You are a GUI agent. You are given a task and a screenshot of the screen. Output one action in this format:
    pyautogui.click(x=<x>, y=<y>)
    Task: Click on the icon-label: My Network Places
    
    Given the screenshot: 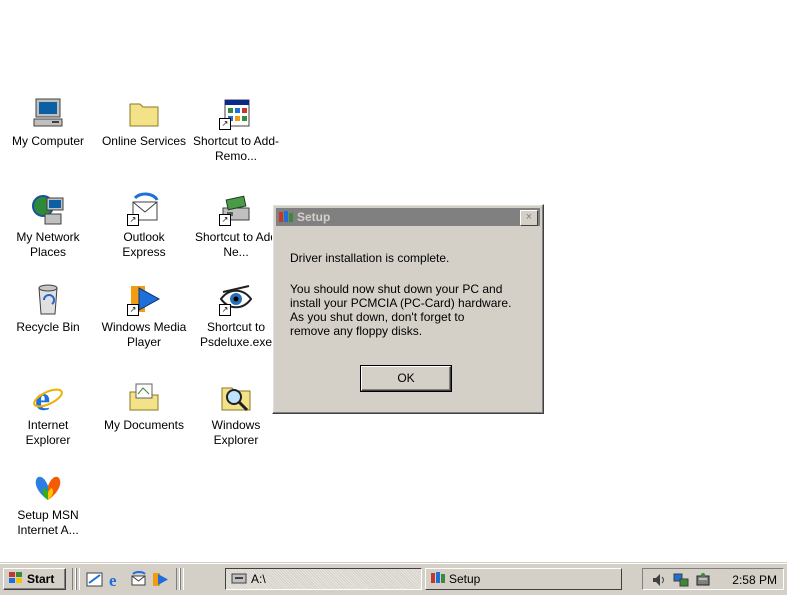 What is the action you would take?
    pyautogui.click(x=48, y=244)
    